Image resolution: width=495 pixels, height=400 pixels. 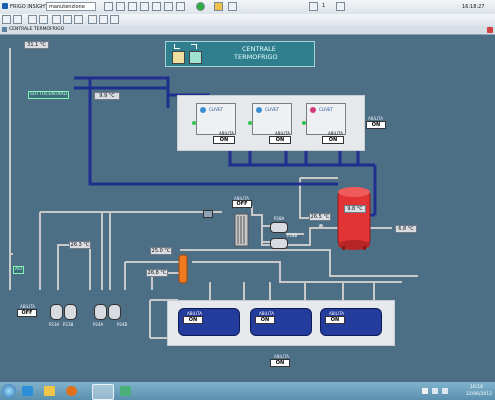 What do you see at coordinates (208, 214) in the screenshot?
I see `exchanger-valve-icon` at bounding box center [208, 214].